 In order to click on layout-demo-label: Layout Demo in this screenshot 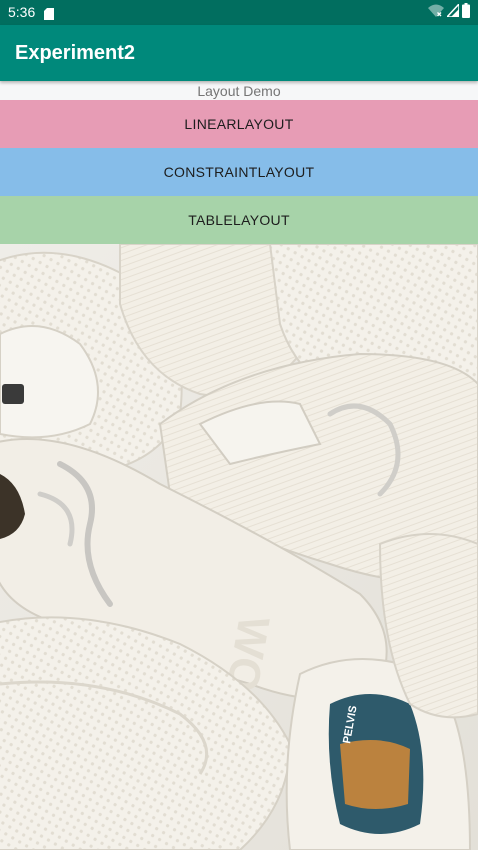, I will do `click(239, 91)`.